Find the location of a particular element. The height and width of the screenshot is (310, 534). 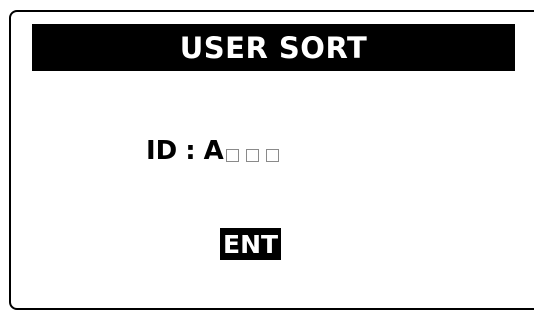

id-entered-char: A is located at coordinates (213, 151).